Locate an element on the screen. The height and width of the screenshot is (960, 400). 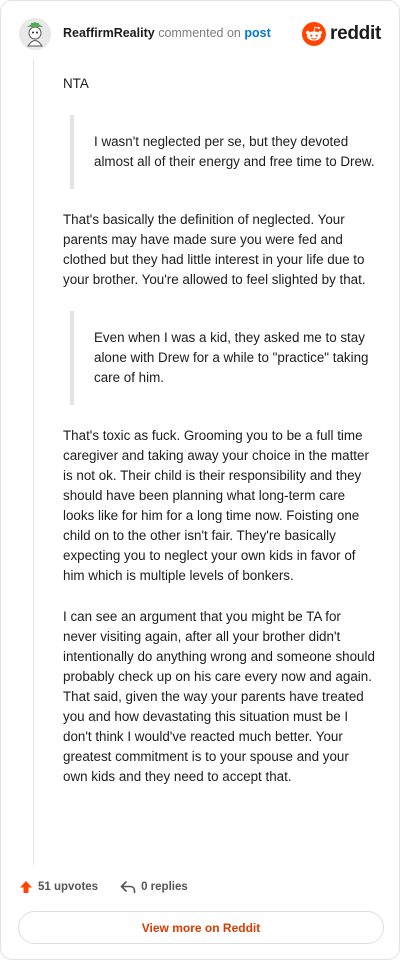
comment-header: ReaffirmReality commented on post reddit is located at coordinates (201, 35).